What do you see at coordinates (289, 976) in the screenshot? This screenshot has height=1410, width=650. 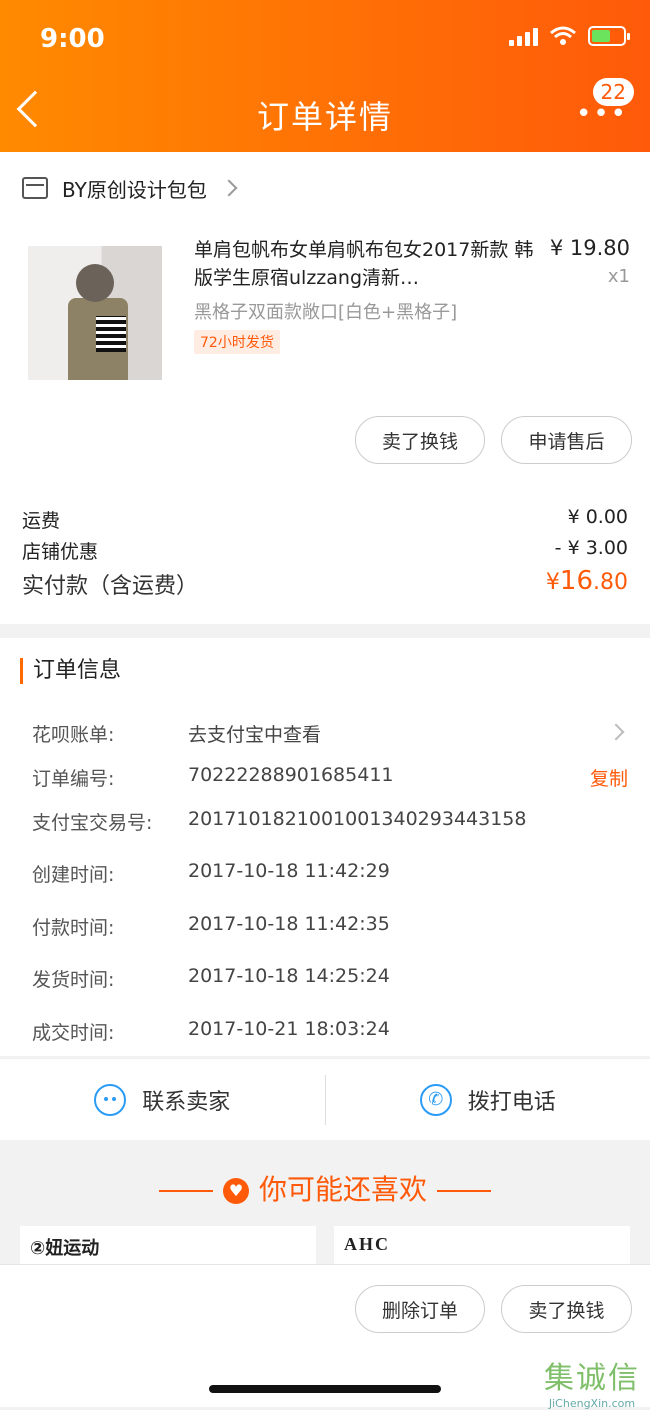 I see `shipped-time: 2017-10-18 14:25:24` at bounding box center [289, 976].